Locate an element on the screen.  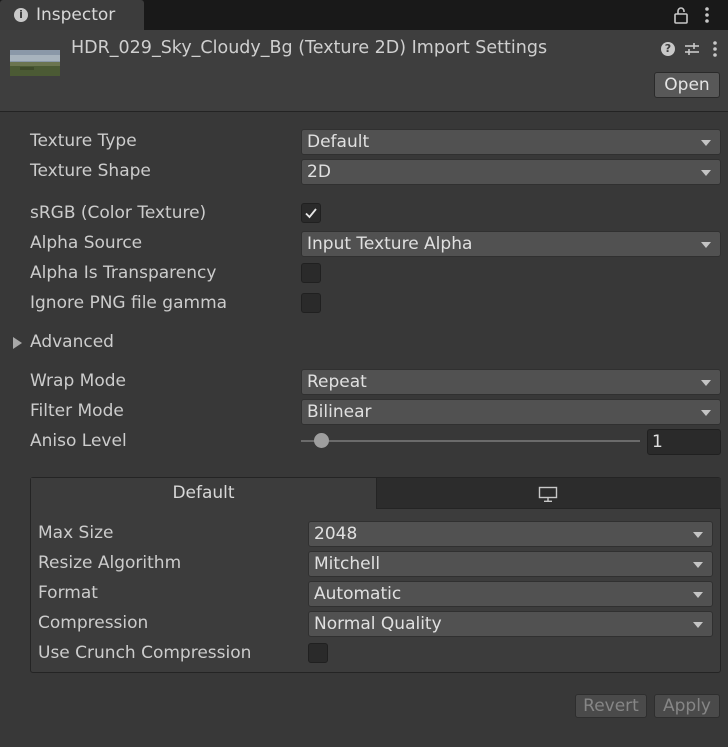
monitor-icon is located at coordinates (548, 494).